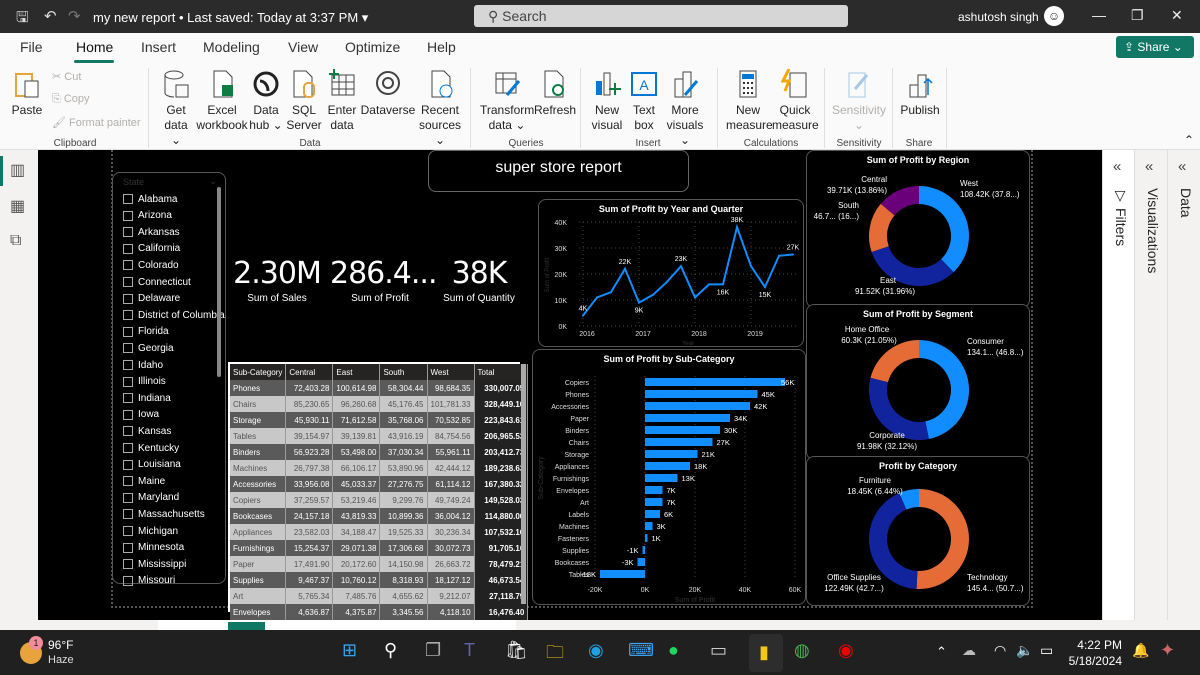  Describe the element at coordinates (1149, 166) in the screenshot. I see `expand-visualizations-icon: «` at that location.